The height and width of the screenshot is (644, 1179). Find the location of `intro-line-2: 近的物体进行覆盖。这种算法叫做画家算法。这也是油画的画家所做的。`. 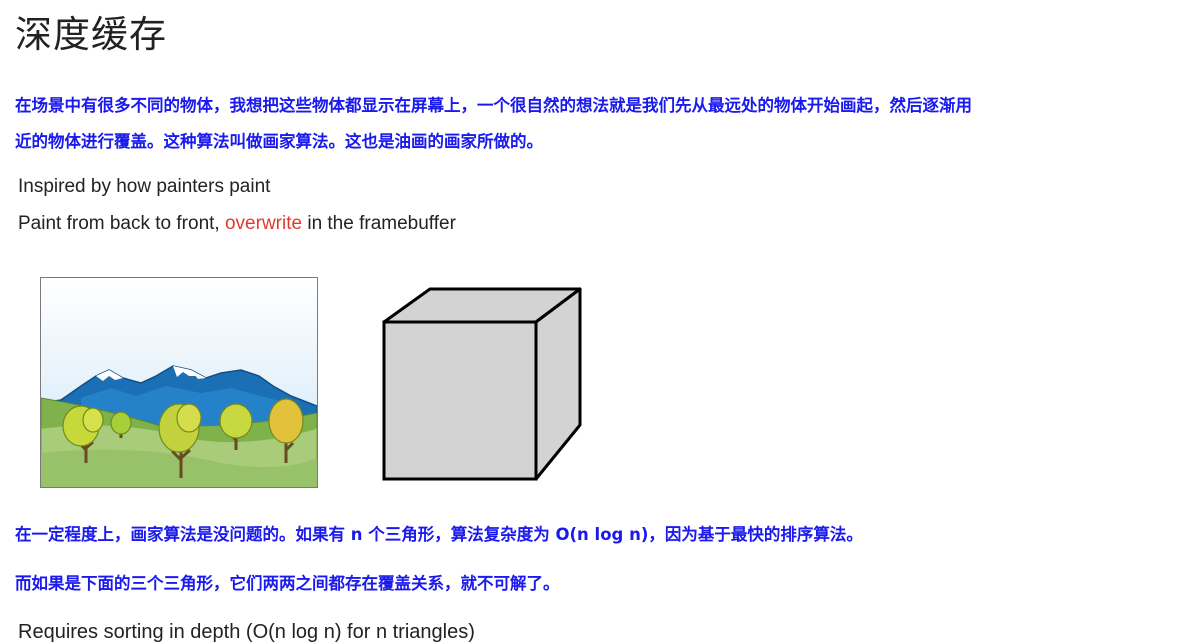

intro-line-2: 近的物体进行覆盖。这种算法叫做画家算法。这也是油画的画家所做的。 is located at coordinates (279, 141).